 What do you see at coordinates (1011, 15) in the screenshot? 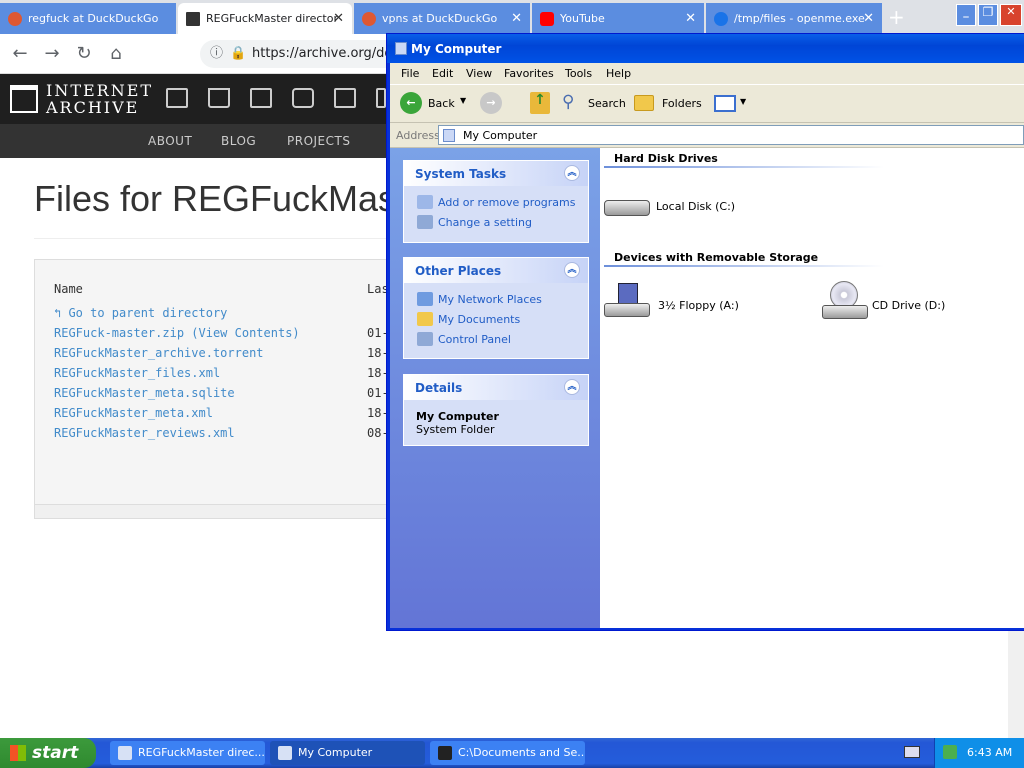
I see `close-button: ✕` at bounding box center [1011, 15].